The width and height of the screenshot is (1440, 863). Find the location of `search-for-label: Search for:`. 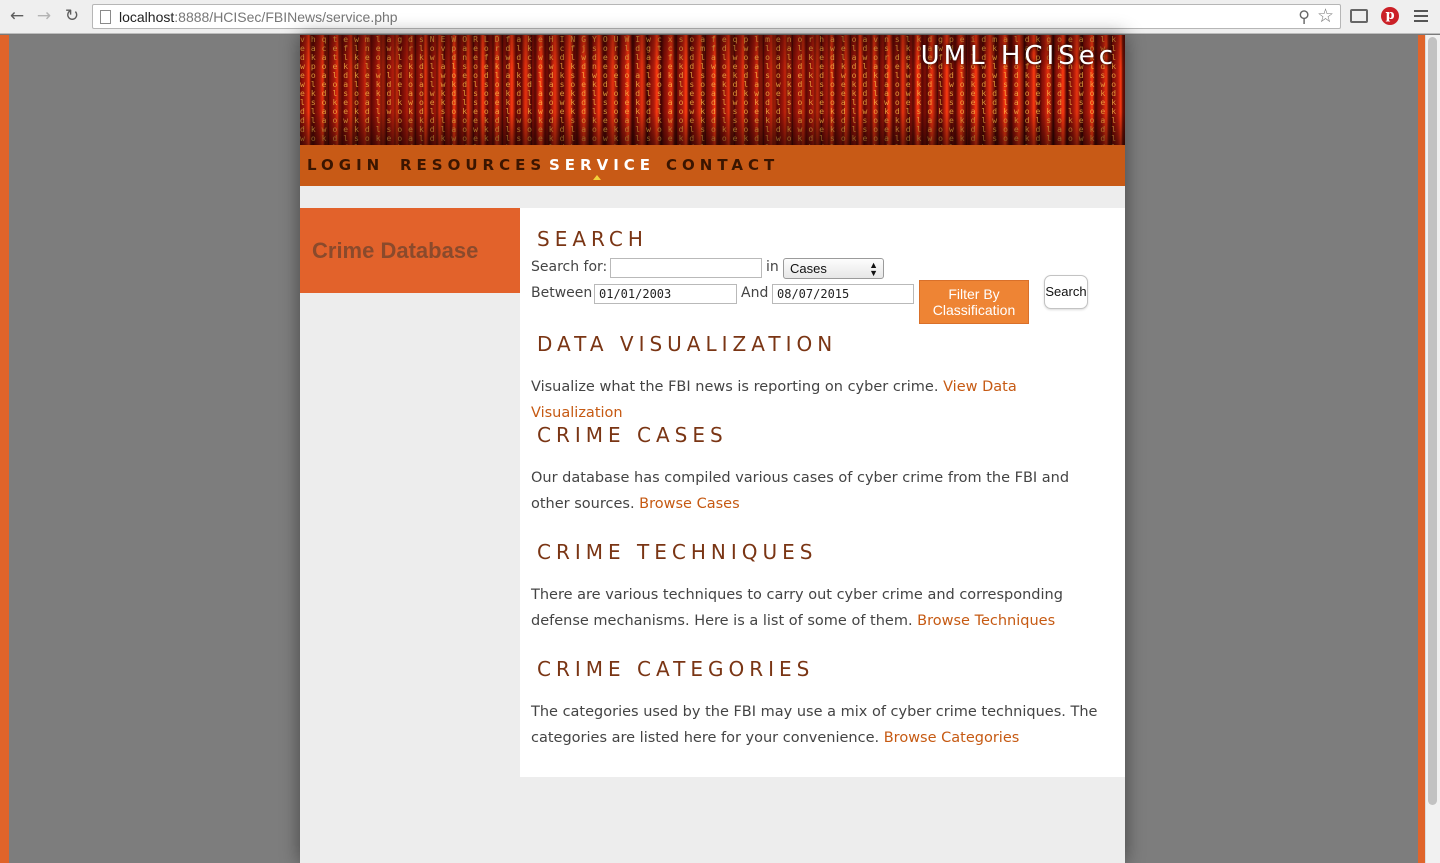

search-for-label: Search for: is located at coordinates (569, 267).